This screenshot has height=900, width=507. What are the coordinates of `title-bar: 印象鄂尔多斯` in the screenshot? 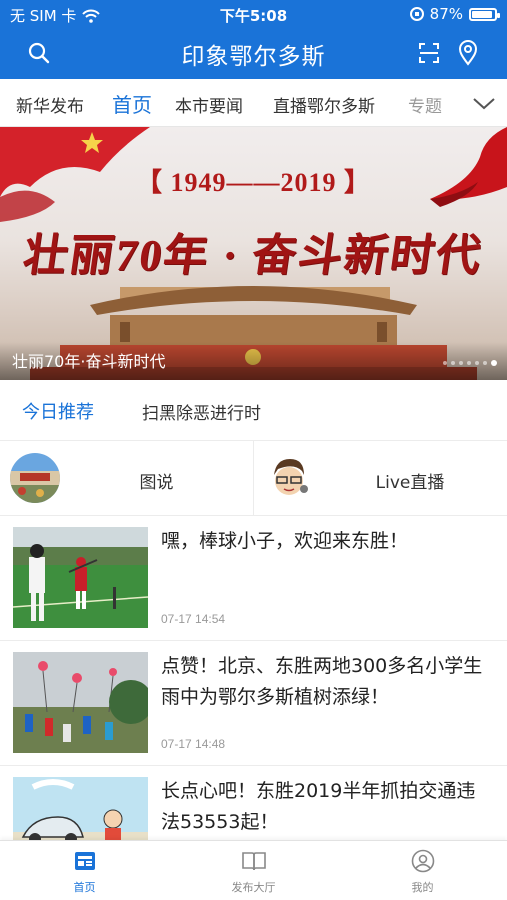 It's located at (253, 53).